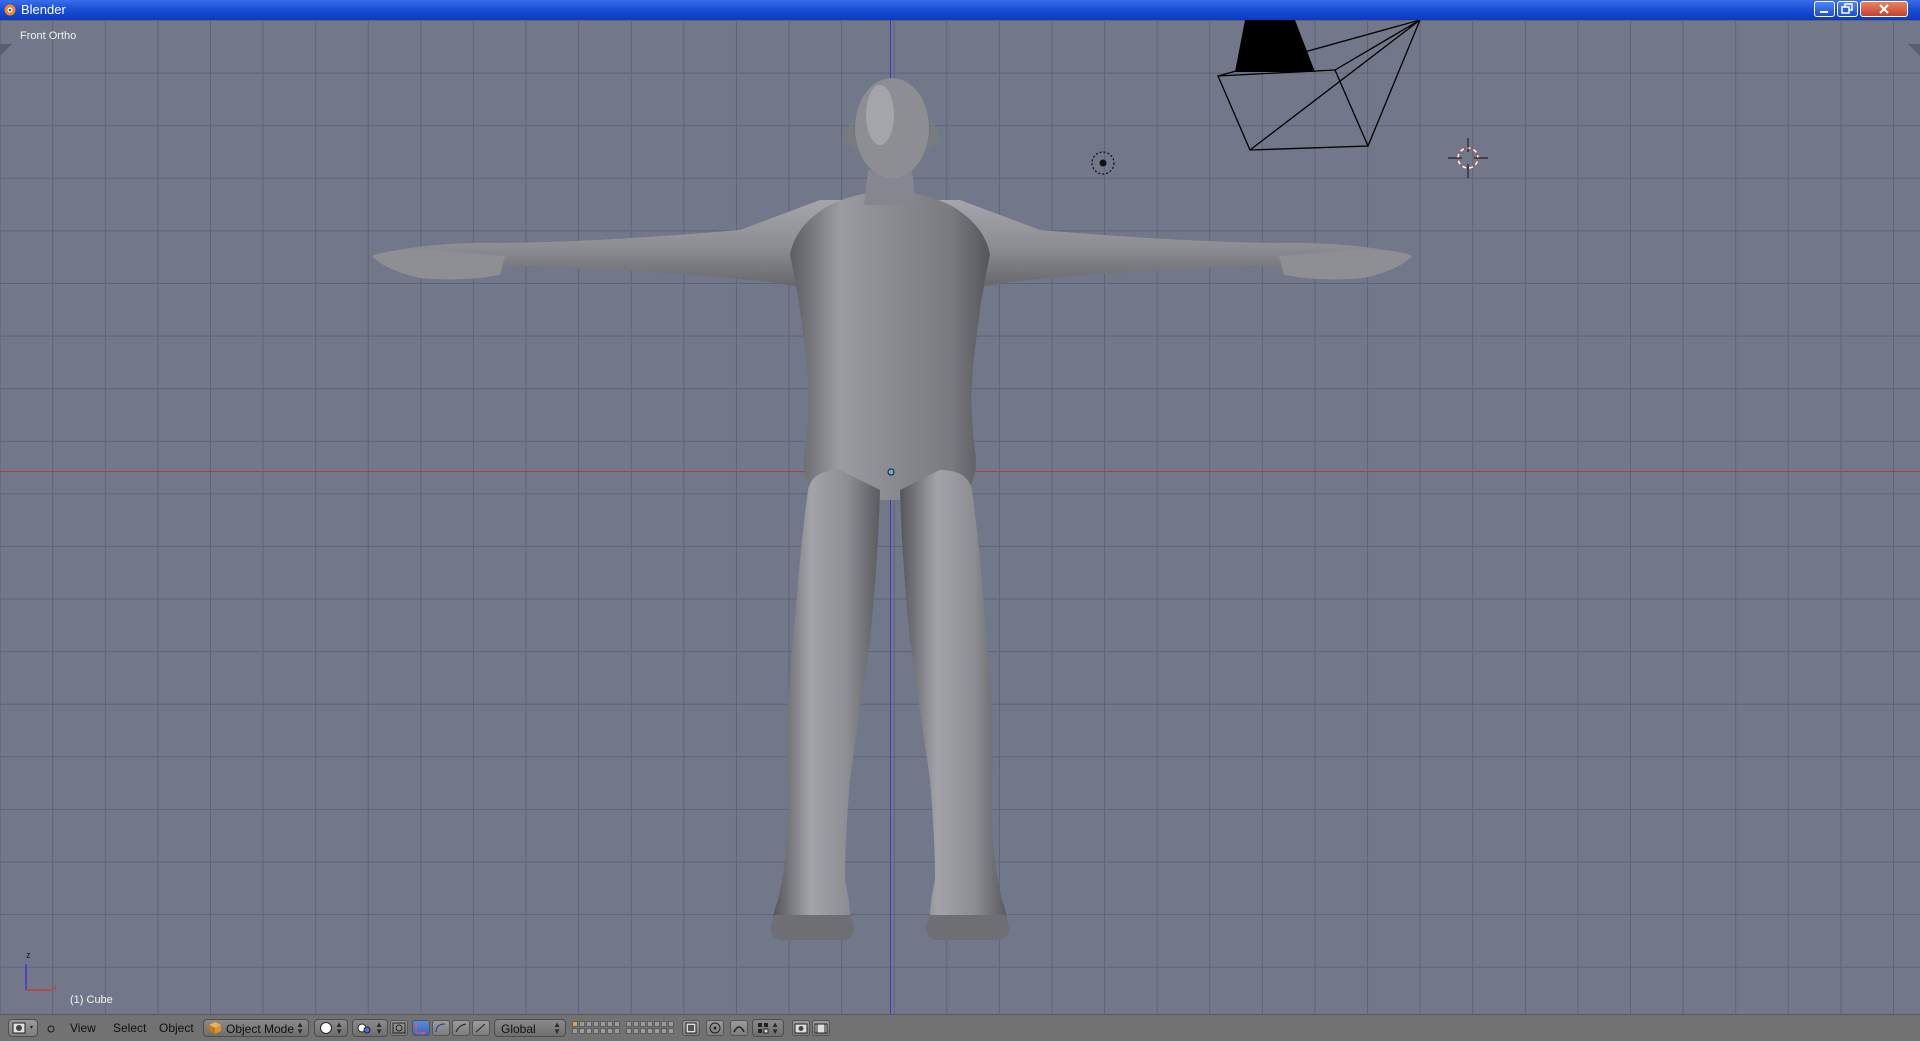 The width and height of the screenshot is (1920, 1041). Describe the element at coordinates (51, 1029) in the screenshot. I see `menu-toggle-icon` at that location.